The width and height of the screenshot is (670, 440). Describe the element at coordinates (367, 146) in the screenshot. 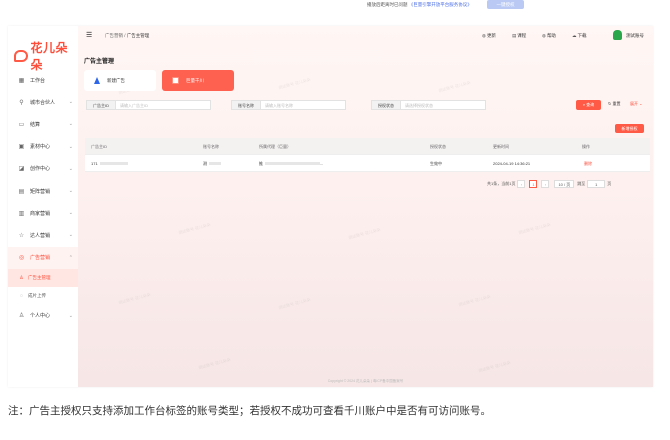

I see `table-header: 广告主ID 账号名称 所属代理（巨量） 授权状态 更新时间 操作` at that location.